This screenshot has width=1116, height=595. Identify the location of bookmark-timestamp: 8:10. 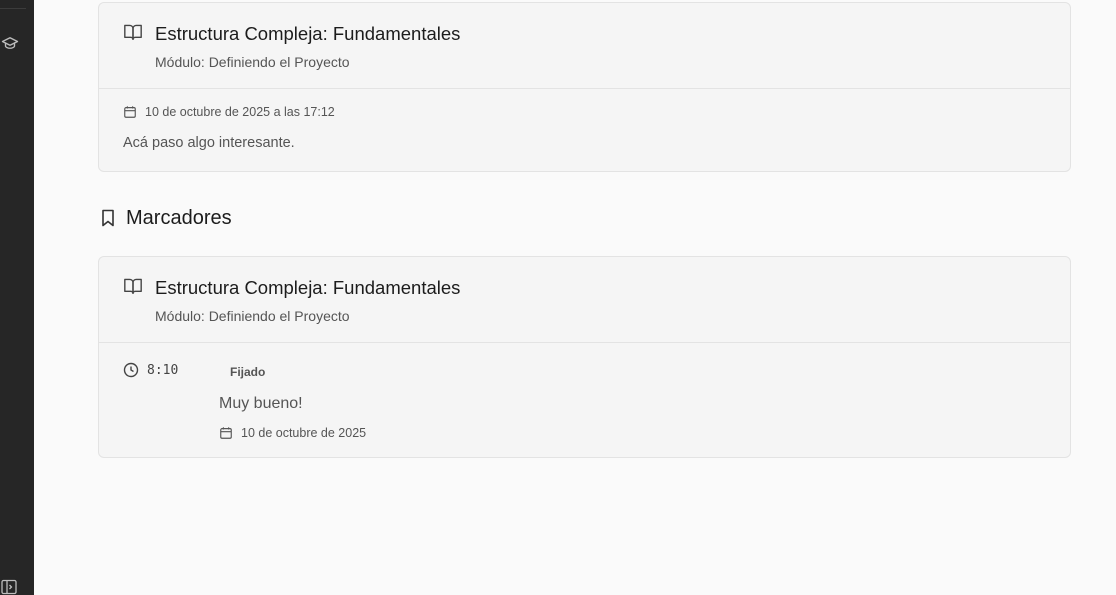
(162, 370).